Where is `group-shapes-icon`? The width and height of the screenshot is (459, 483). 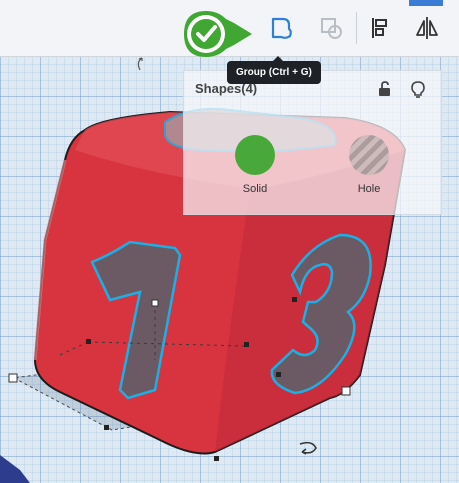
group-shapes-icon is located at coordinates (281, 28).